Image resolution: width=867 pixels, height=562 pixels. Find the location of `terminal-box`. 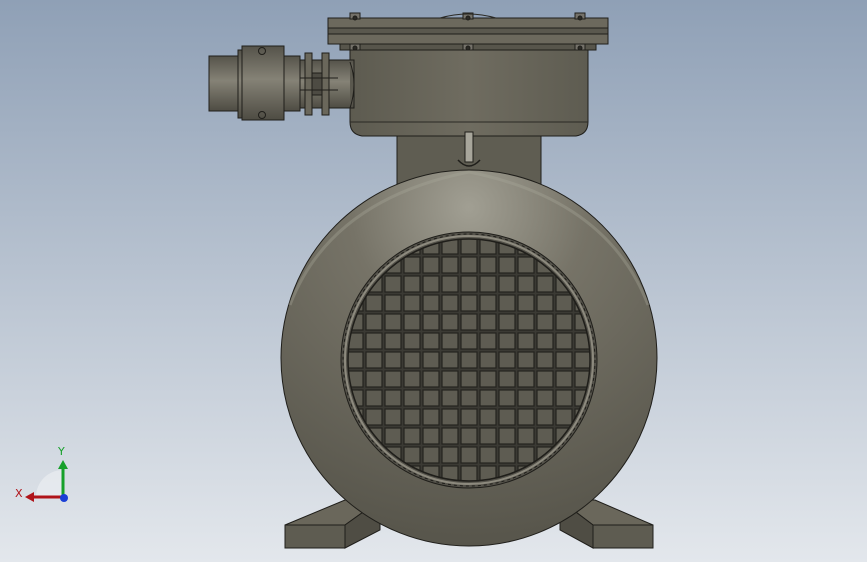

terminal-box is located at coordinates (468, 74).